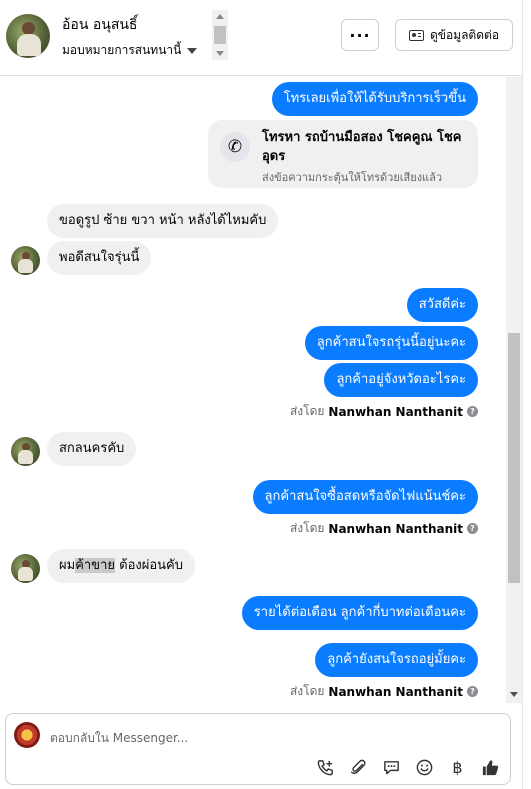 This screenshot has width=531, height=789. I want to click on message-composer: ตอบกลับใน Messenger... ฿, so click(258, 749).